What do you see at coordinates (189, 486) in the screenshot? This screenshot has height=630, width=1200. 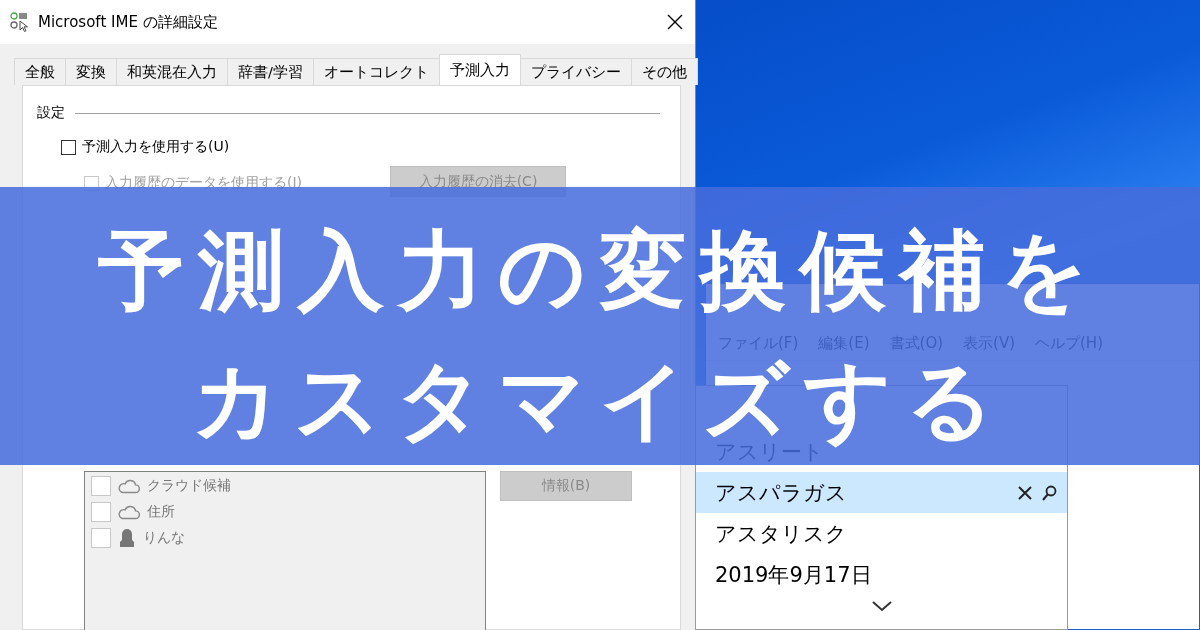 I see `service-label: クラウド候補` at bounding box center [189, 486].